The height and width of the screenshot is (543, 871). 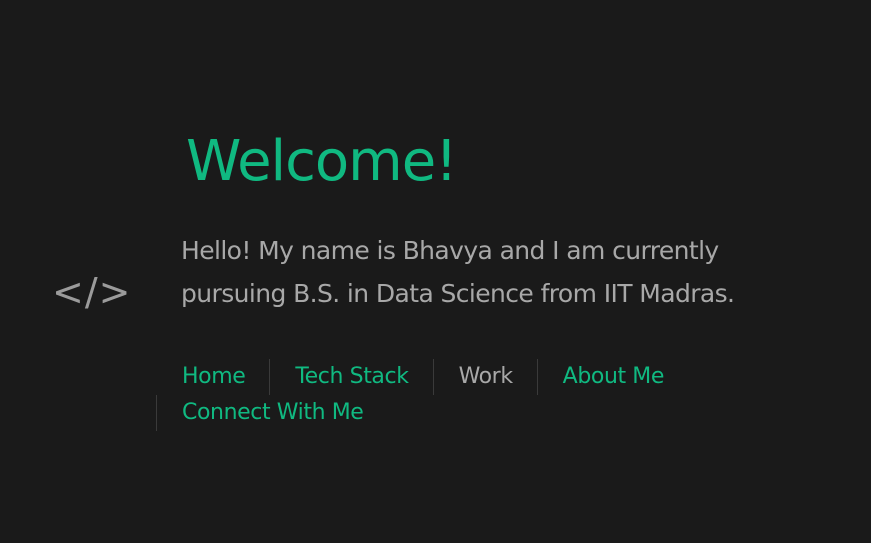 I want to click on nav-link-work: Work, so click(x=484, y=377).